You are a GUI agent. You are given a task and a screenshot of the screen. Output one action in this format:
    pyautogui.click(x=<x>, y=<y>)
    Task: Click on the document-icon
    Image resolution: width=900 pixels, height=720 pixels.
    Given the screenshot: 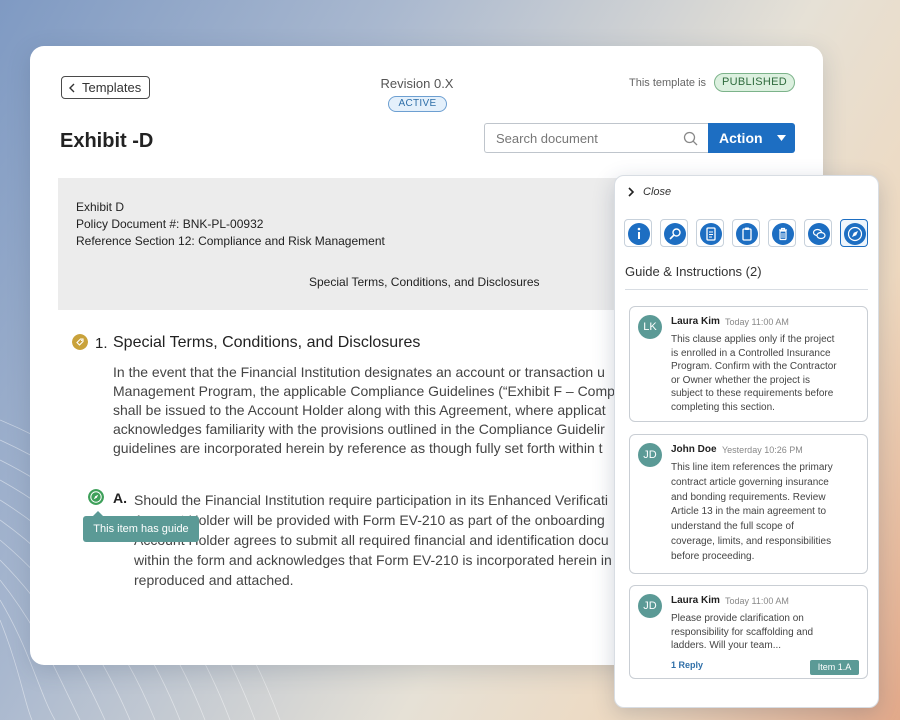 What is the action you would take?
    pyautogui.click(x=711, y=234)
    